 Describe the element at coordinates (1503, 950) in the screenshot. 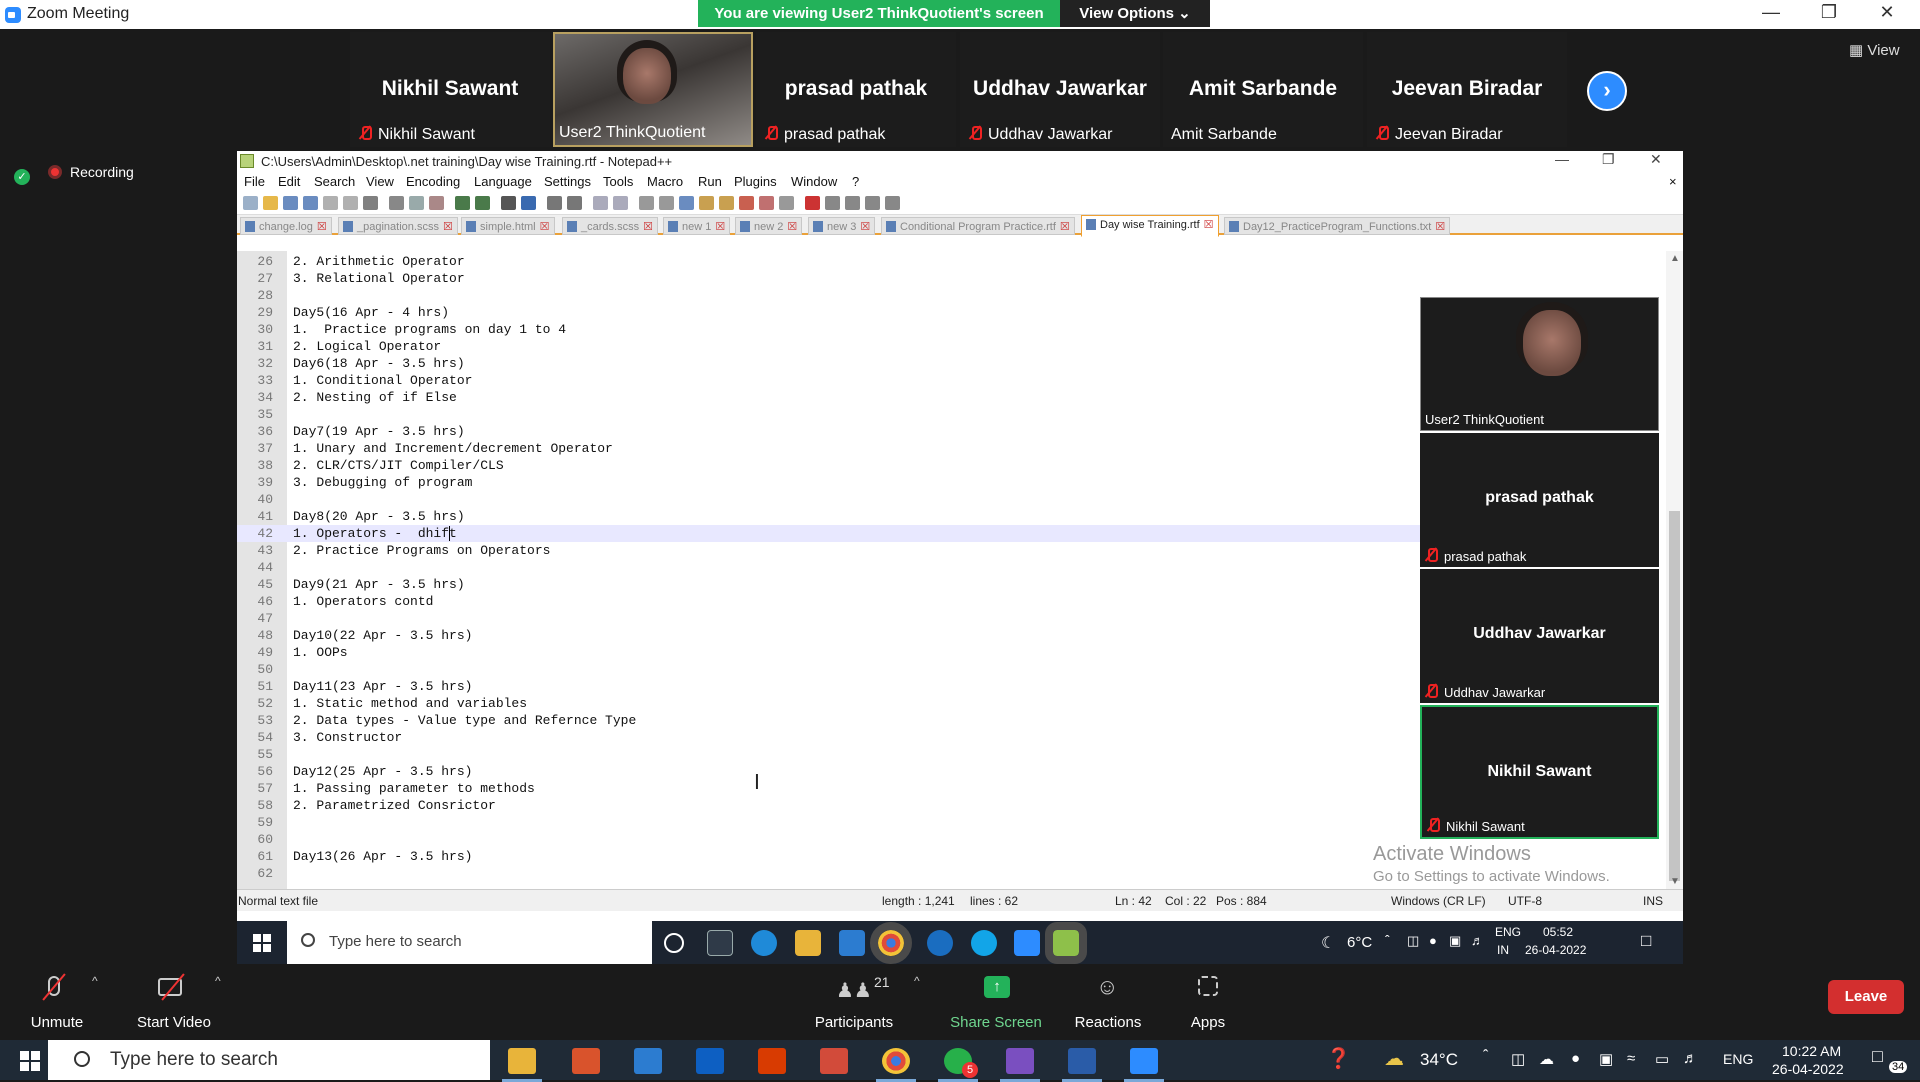

I see `language-region: IN` at that location.